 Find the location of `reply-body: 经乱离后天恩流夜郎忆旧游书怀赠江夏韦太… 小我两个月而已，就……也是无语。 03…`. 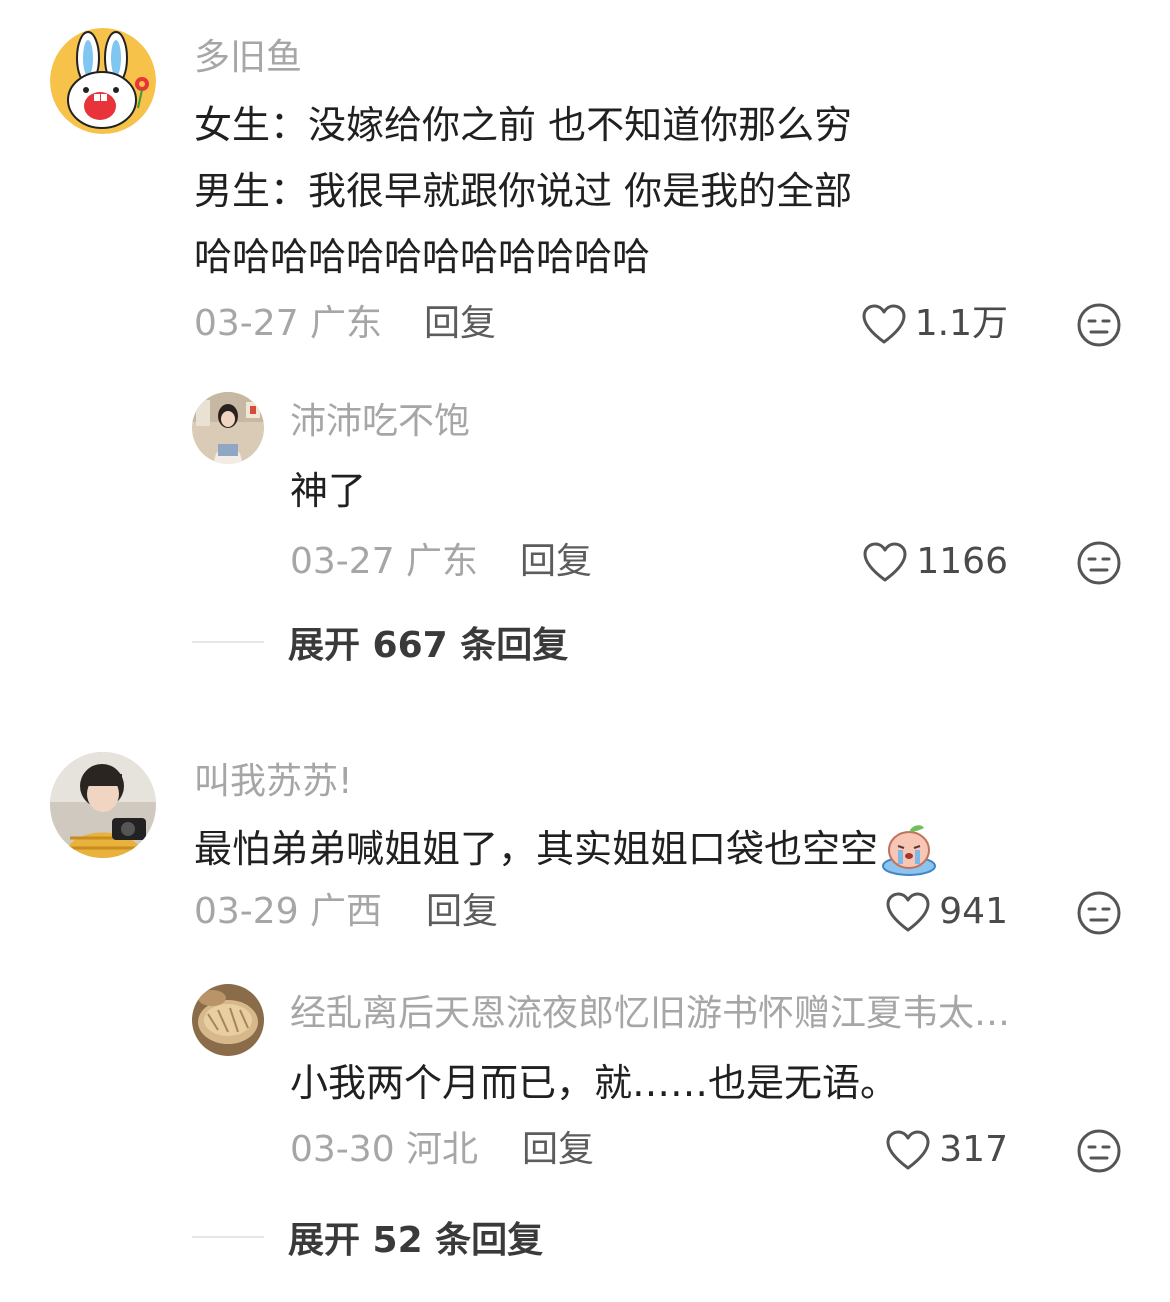

reply-body: 经乱离后天恩流夜郎忆旧游书怀赠江夏韦太… 小我两个月而已，就……也是无语。 03… is located at coordinates (730, 1085).